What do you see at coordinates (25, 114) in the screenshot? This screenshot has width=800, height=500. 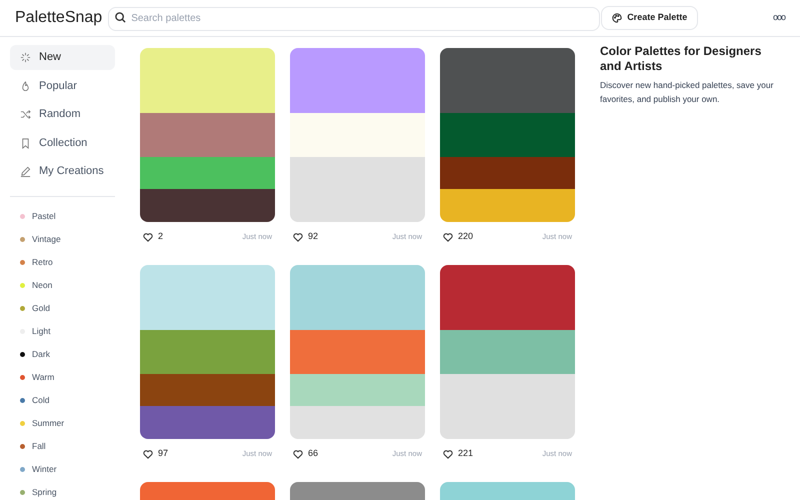 I see `shuffle-icon` at bounding box center [25, 114].